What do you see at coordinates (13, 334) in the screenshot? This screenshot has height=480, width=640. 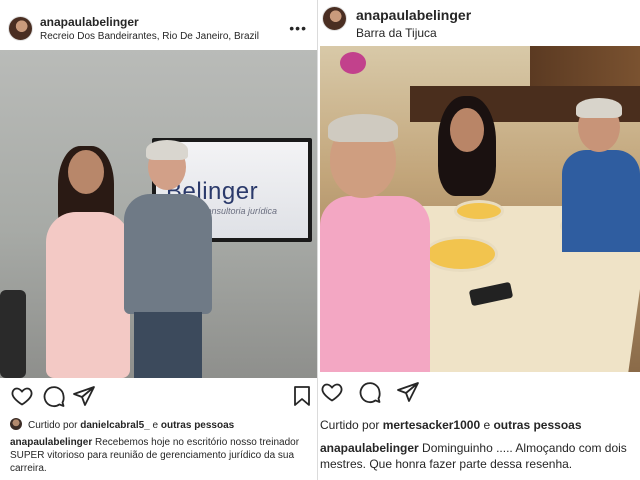 I see `office-chair` at bounding box center [13, 334].